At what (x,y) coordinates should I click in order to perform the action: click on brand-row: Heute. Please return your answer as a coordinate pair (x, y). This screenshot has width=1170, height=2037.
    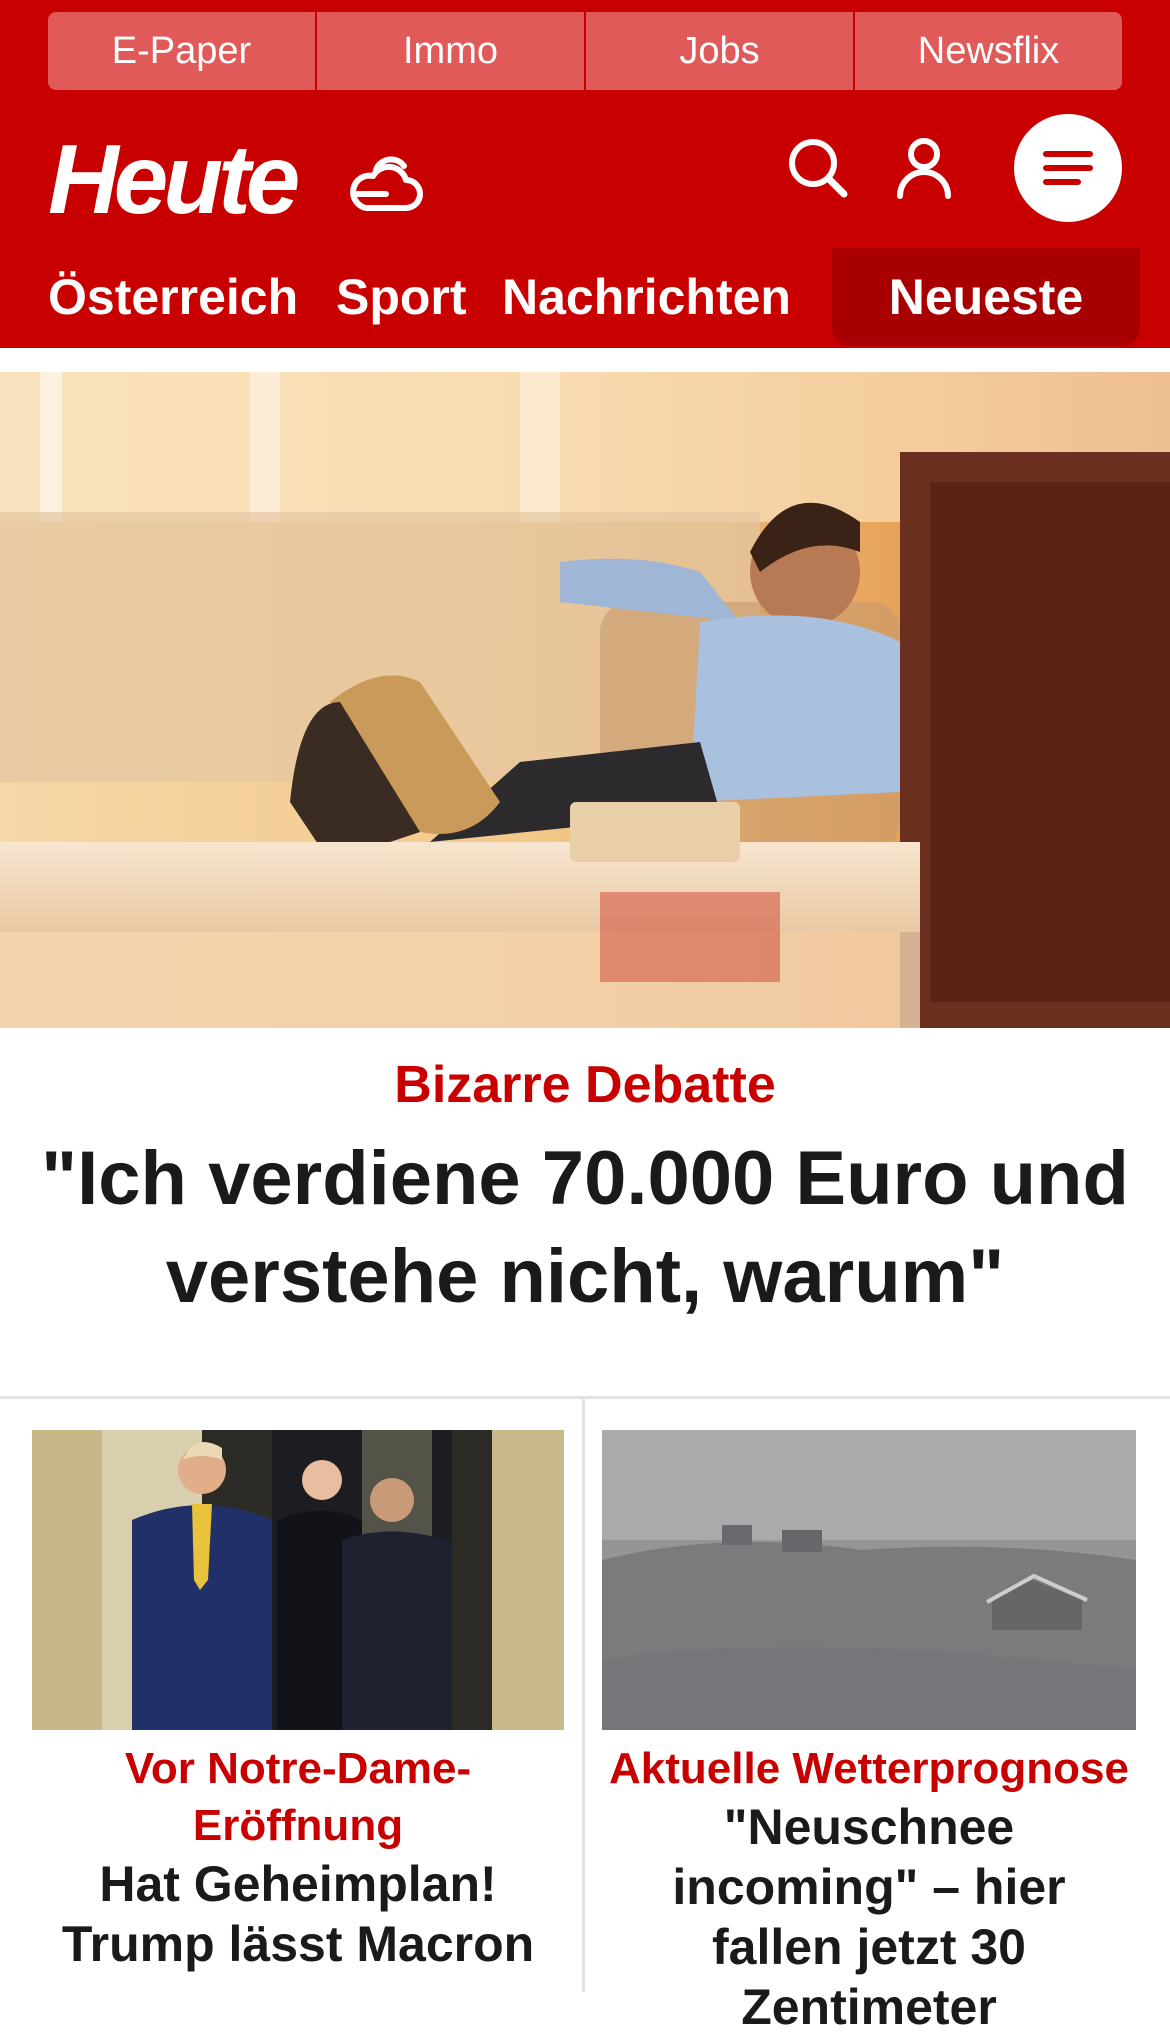
    Looking at the image, I should click on (585, 175).